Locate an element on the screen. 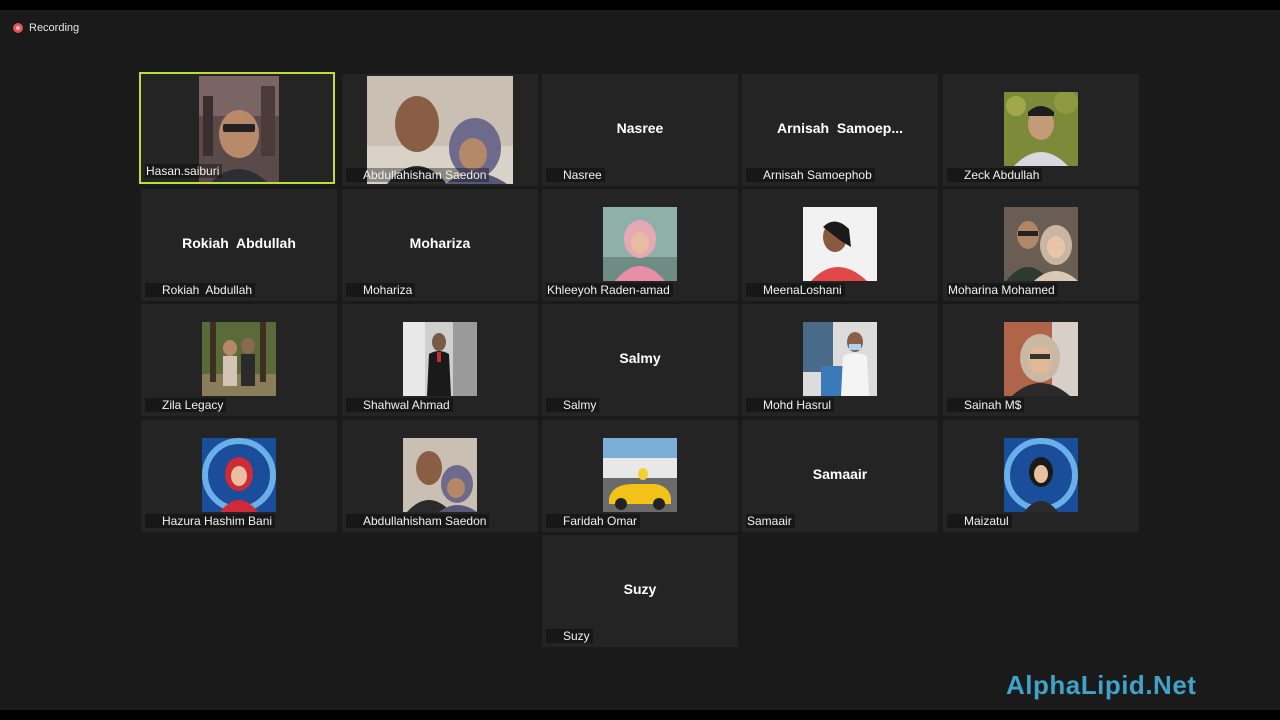 Image resolution: width=1280 pixels, height=720 pixels. participant-name: Samaair is located at coordinates (769, 521).